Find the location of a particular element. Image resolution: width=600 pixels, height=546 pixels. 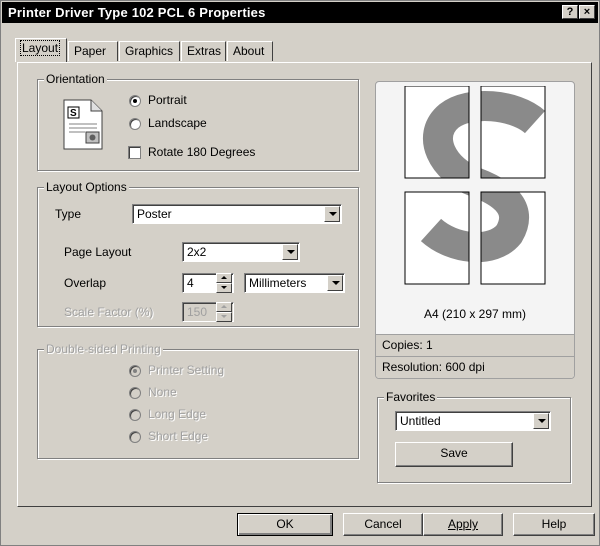

none-radio is located at coordinates (135, 393).